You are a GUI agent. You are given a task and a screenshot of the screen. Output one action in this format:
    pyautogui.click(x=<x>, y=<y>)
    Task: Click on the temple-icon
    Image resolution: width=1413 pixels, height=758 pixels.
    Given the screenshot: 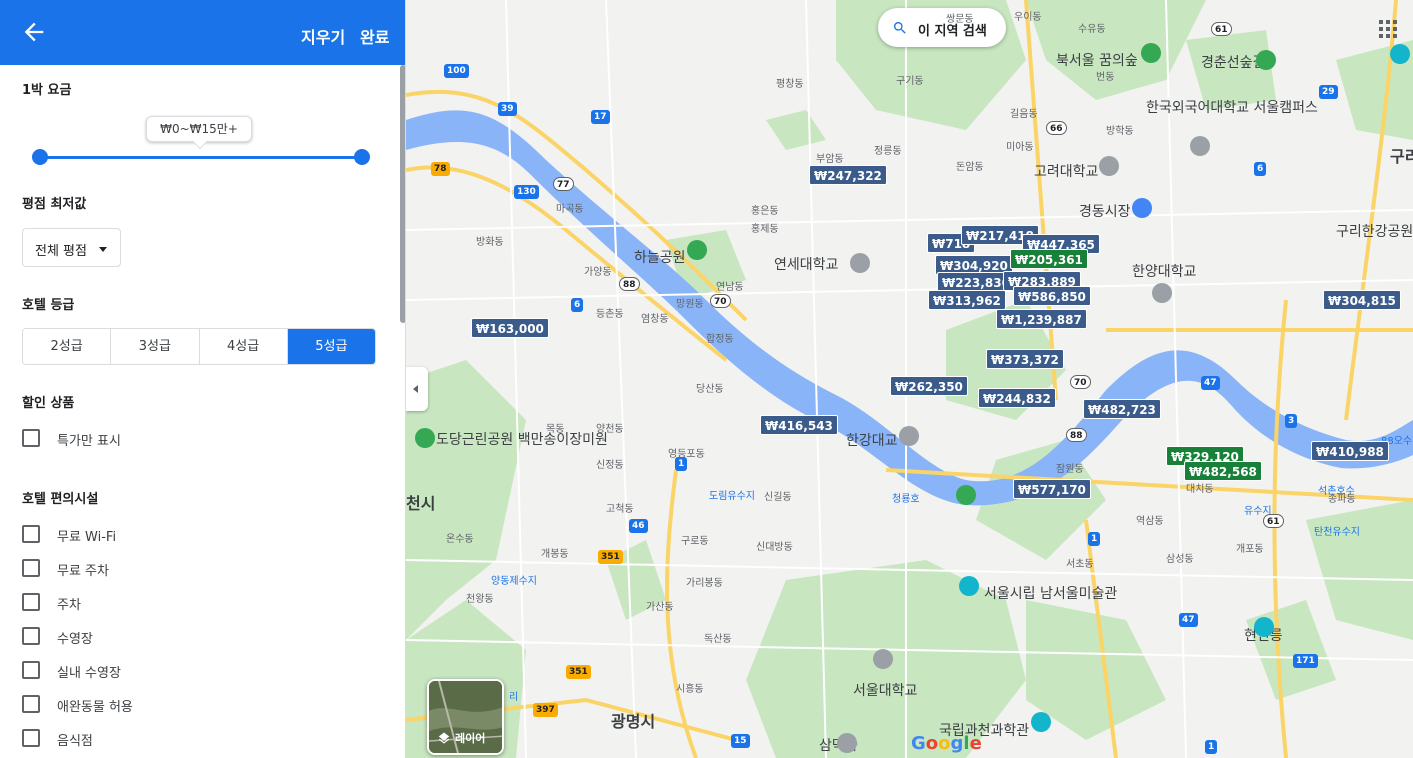 What is the action you would take?
    pyautogui.click(x=847, y=743)
    